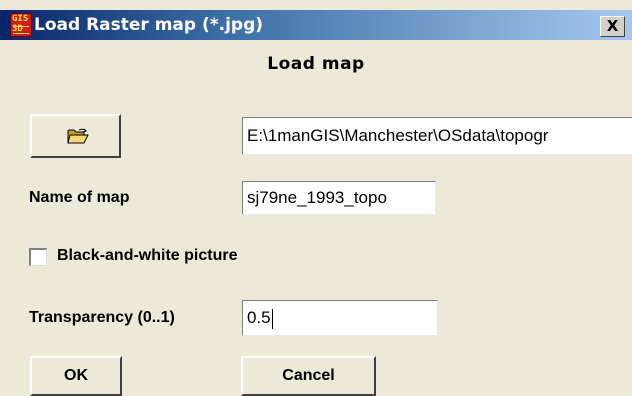  I want to click on transparency-value: 0.5, so click(259, 317).